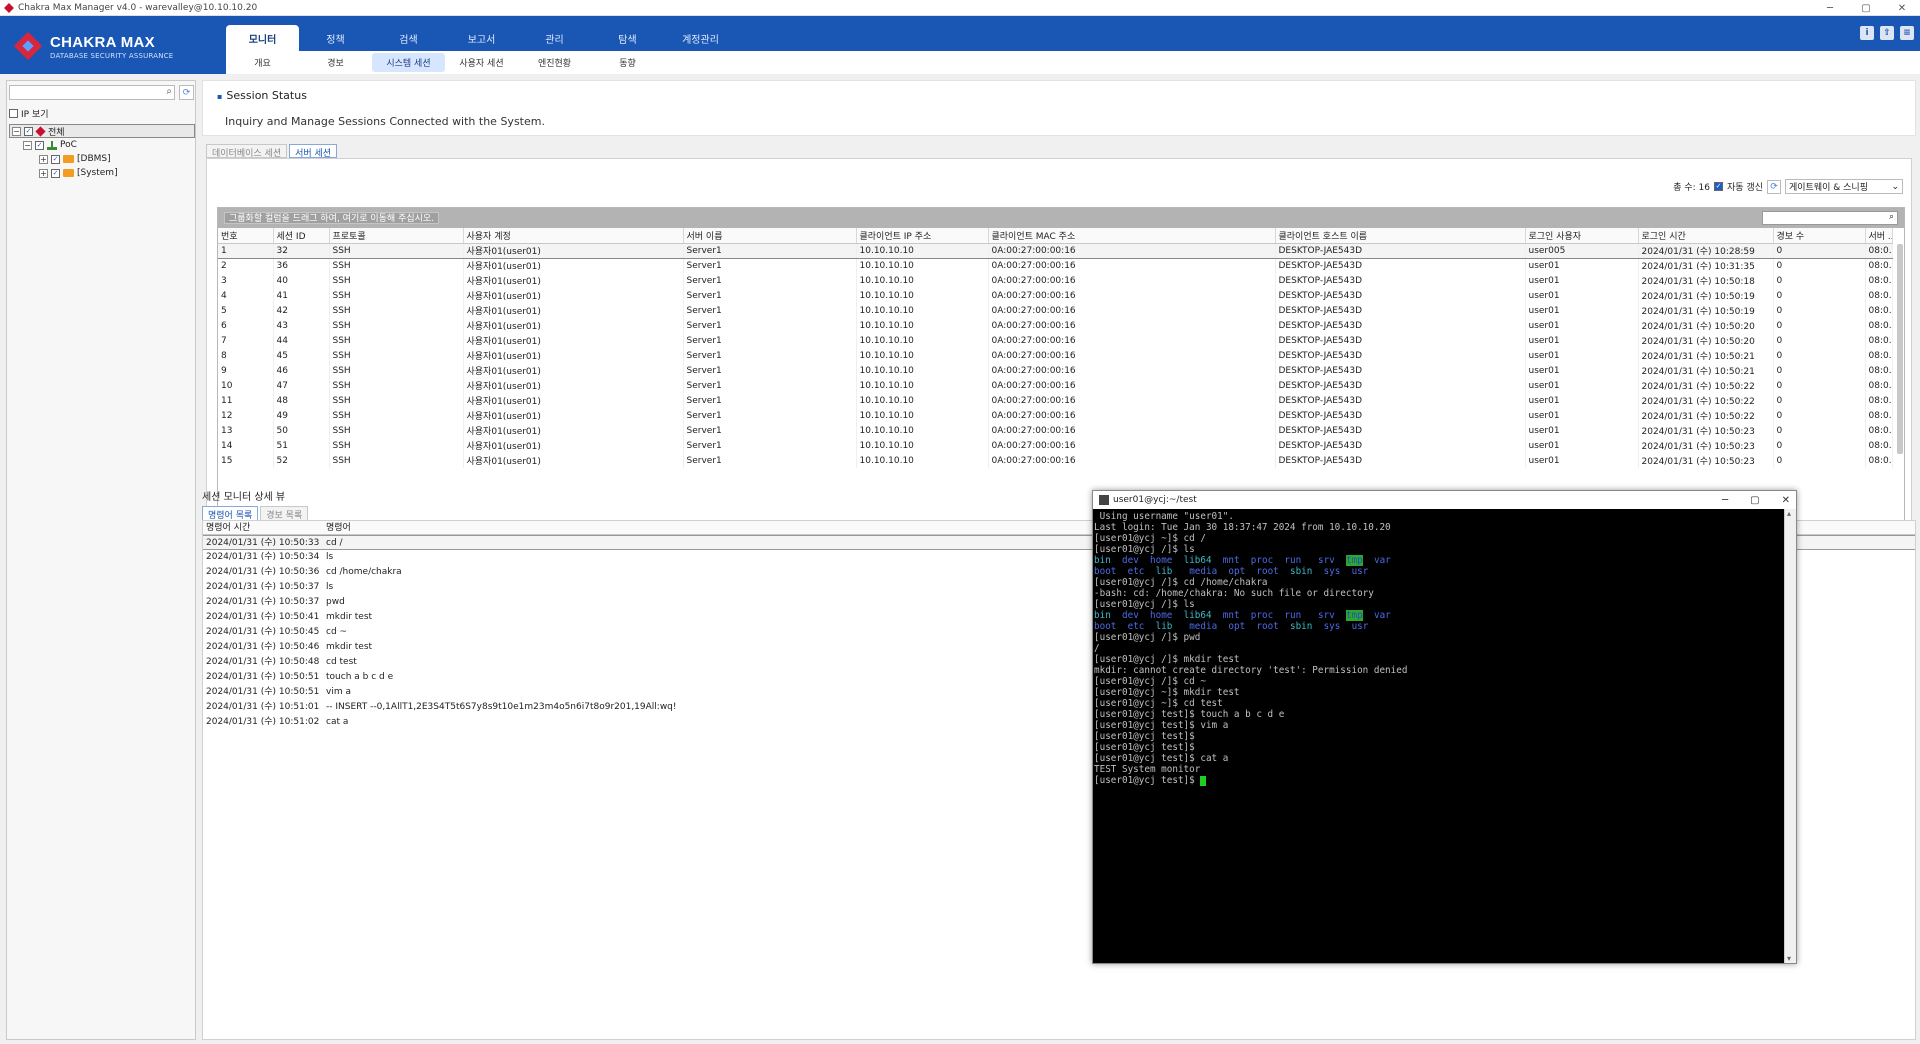 The image size is (1920, 1044). What do you see at coordinates (102, 173) in the screenshot?
I see `tree-node-system: + ✓ [System]` at bounding box center [102, 173].